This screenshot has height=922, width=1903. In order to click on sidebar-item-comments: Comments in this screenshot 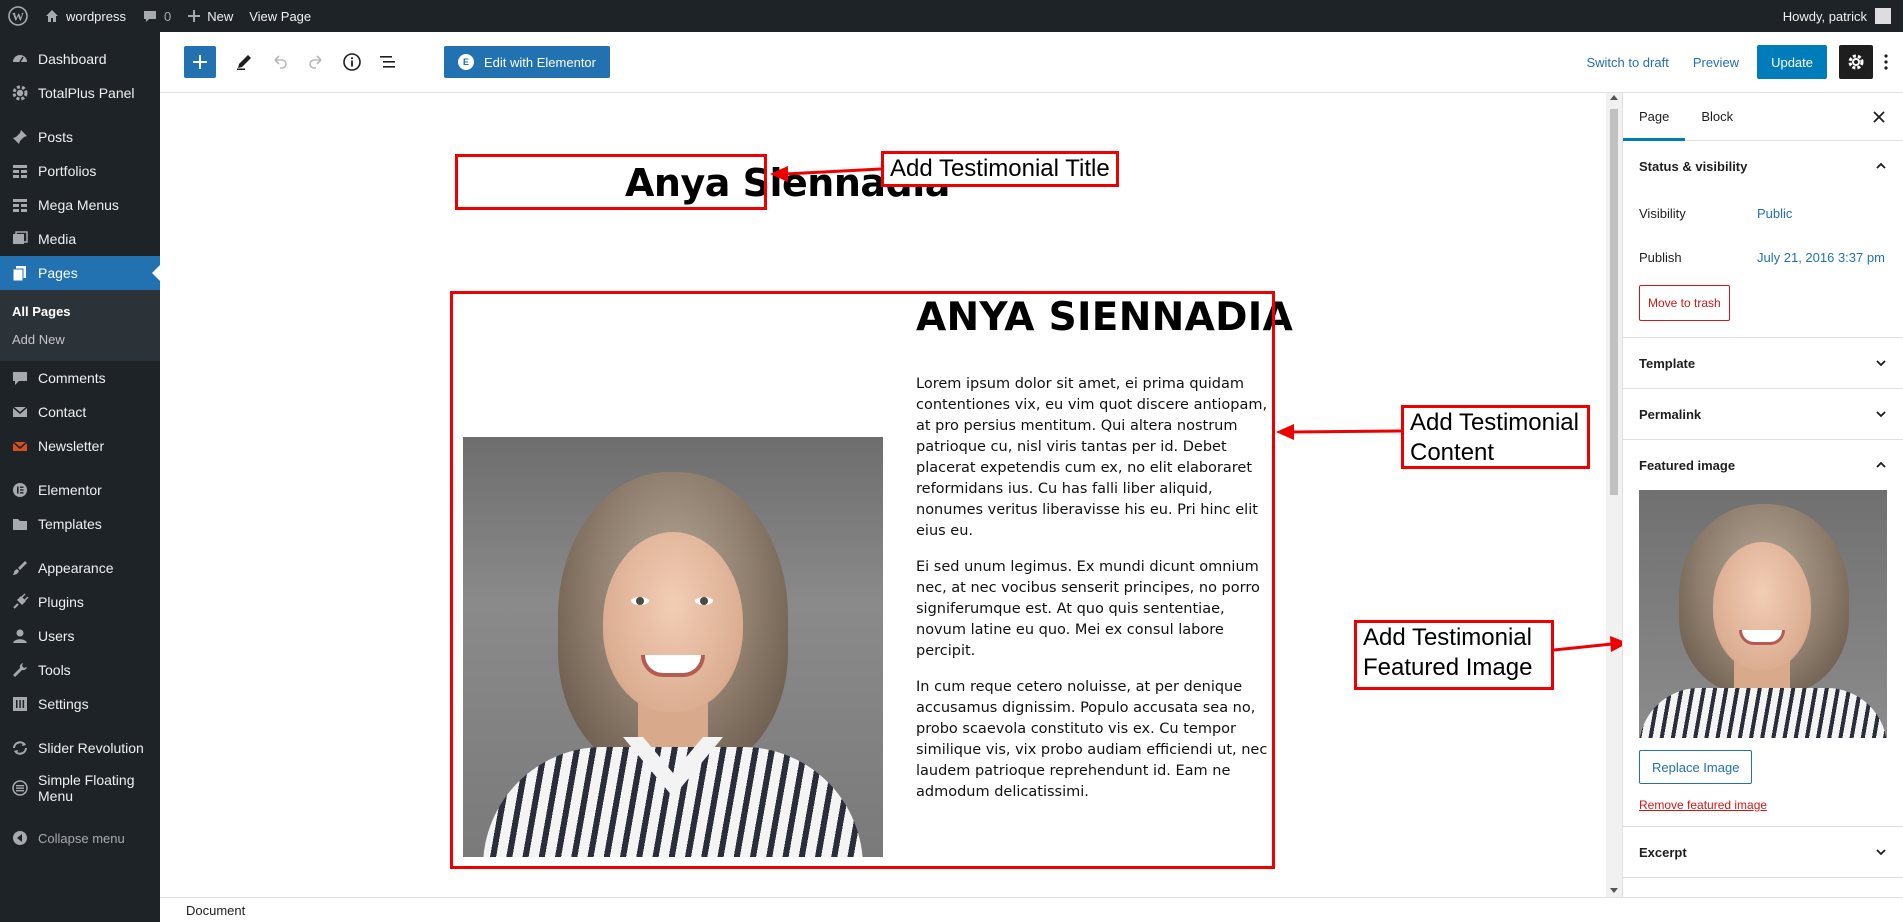, I will do `click(80, 378)`.